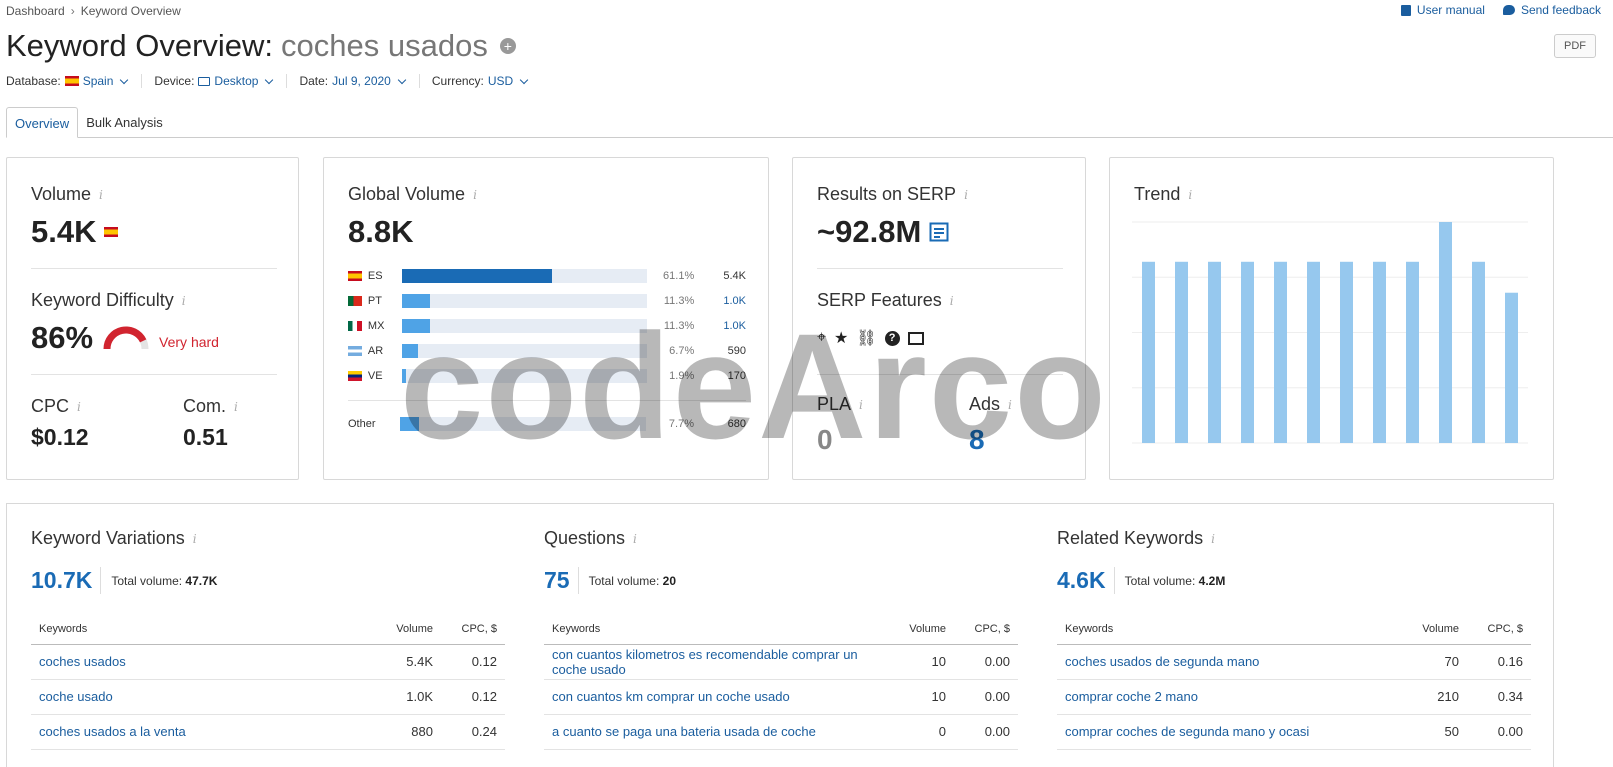  What do you see at coordinates (1442, 10) in the screenshot?
I see `user-manual-link: User manual` at bounding box center [1442, 10].